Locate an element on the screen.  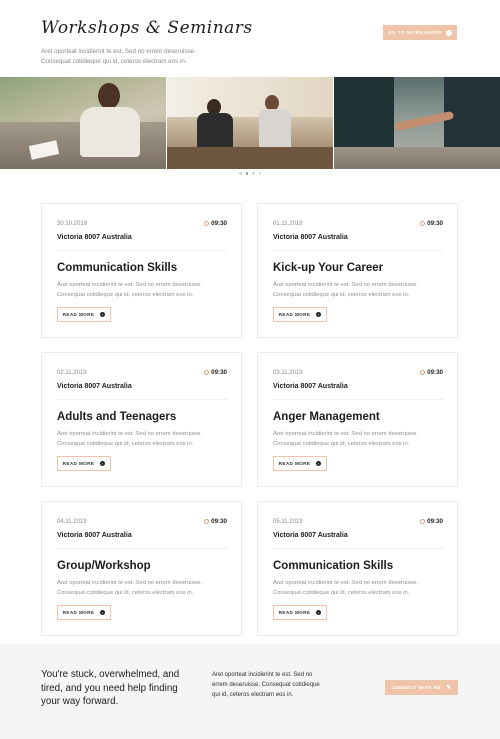
gallery-pagination is located at coordinates (250, 173).